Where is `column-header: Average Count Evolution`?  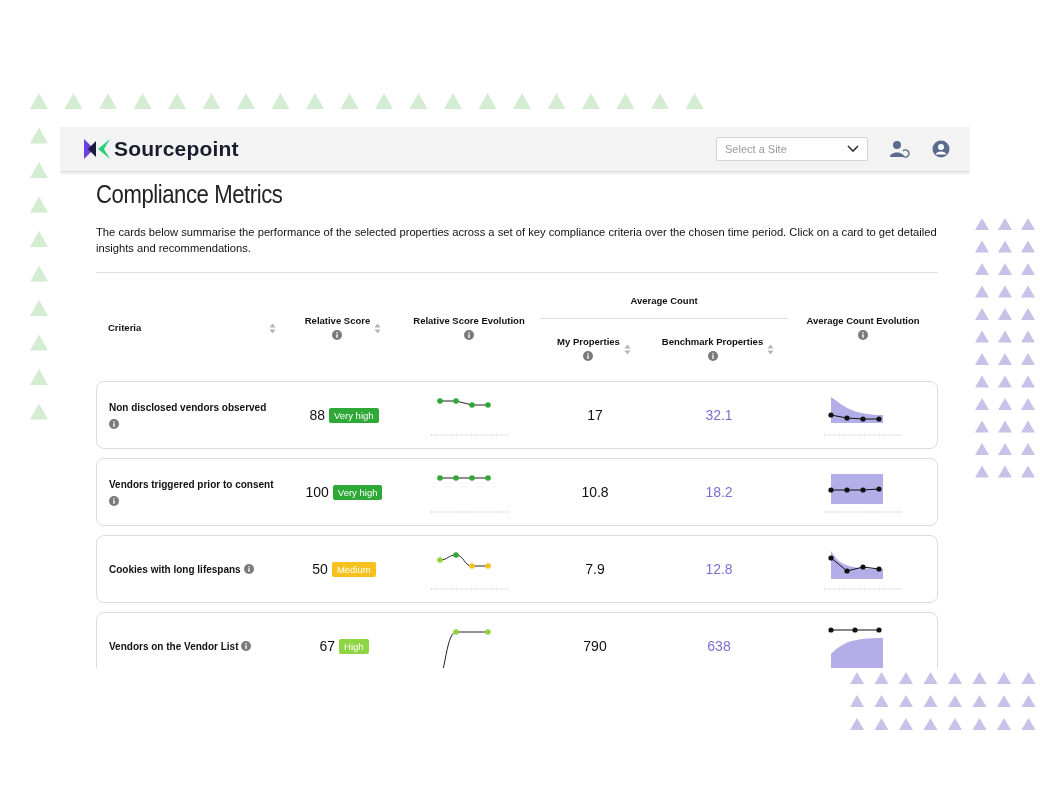
column-header: Average Count Evolution is located at coordinates (863, 320).